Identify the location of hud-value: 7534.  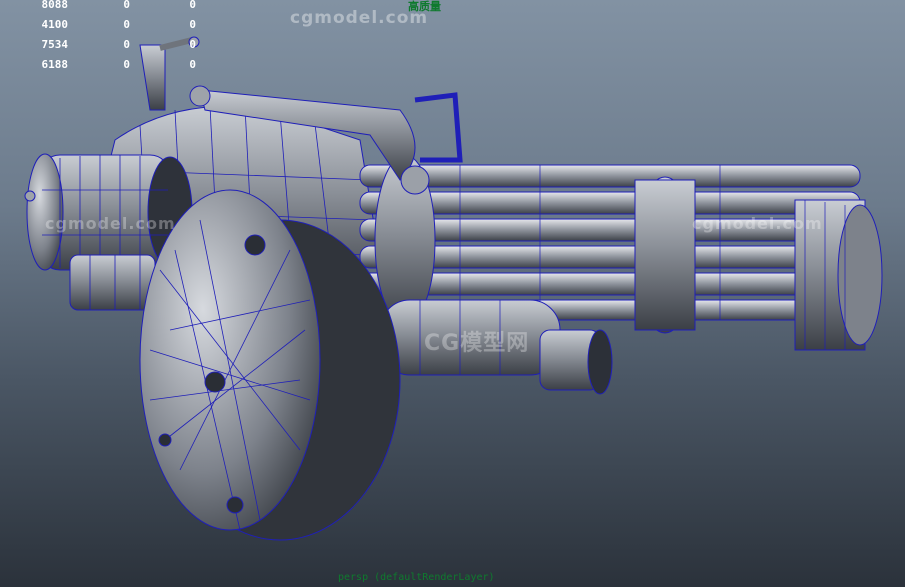
(55, 44).